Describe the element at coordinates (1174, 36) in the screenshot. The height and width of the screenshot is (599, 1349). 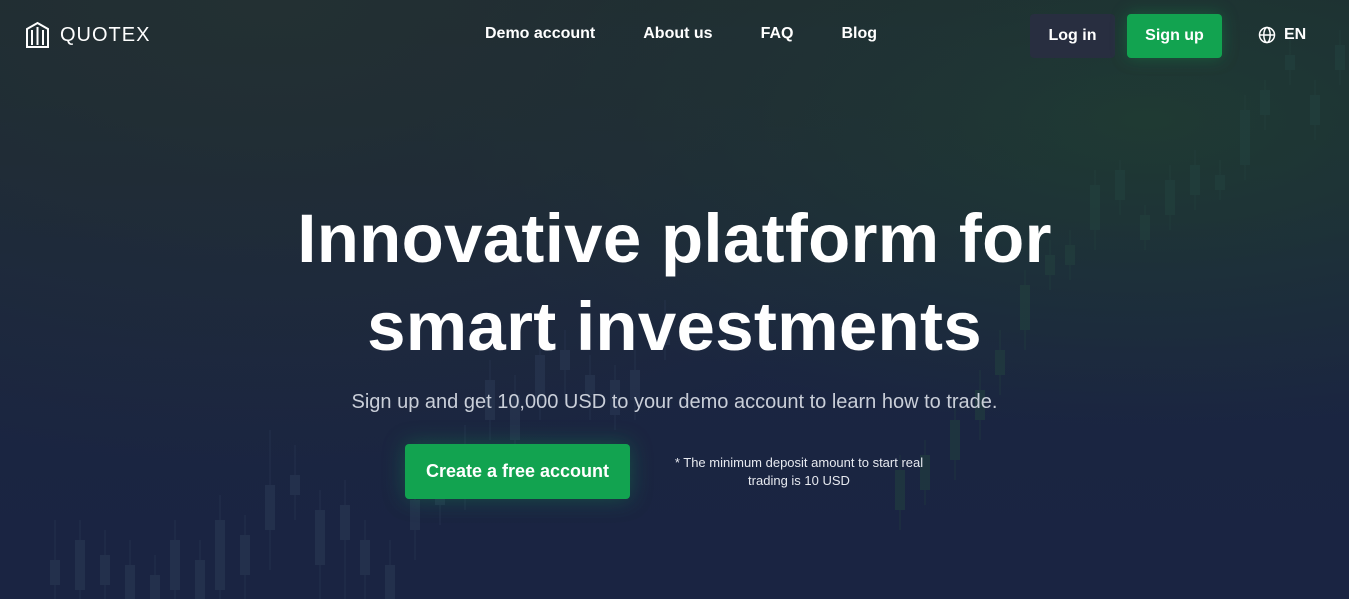
I see `signup-button: Sign up` at that location.